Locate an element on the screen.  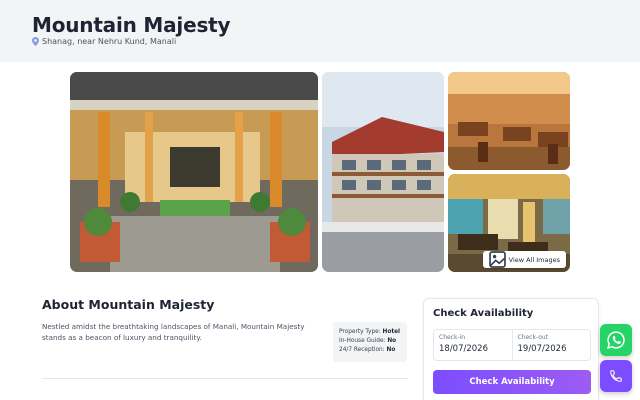
call-button is located at coordinates (616, 376).